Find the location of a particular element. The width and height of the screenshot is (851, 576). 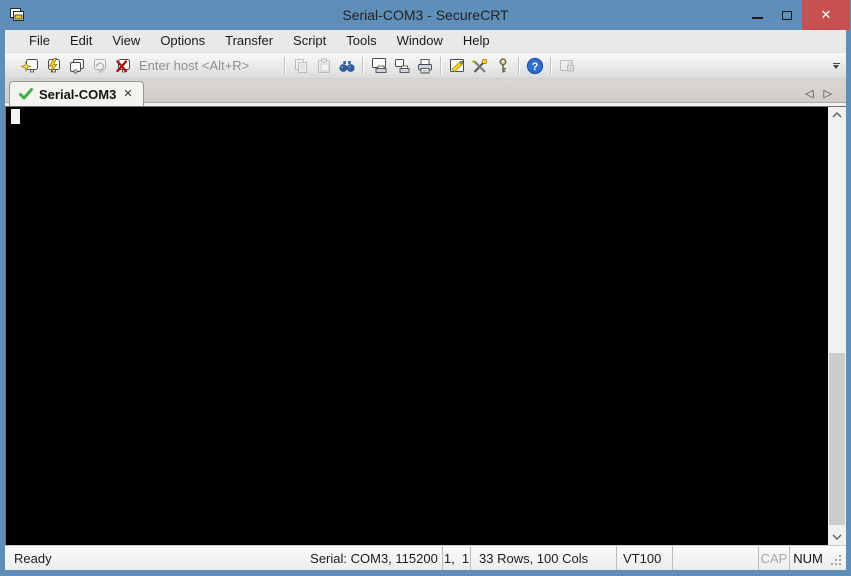

securecrt-logo-icon is located at coordinates (16, 14).